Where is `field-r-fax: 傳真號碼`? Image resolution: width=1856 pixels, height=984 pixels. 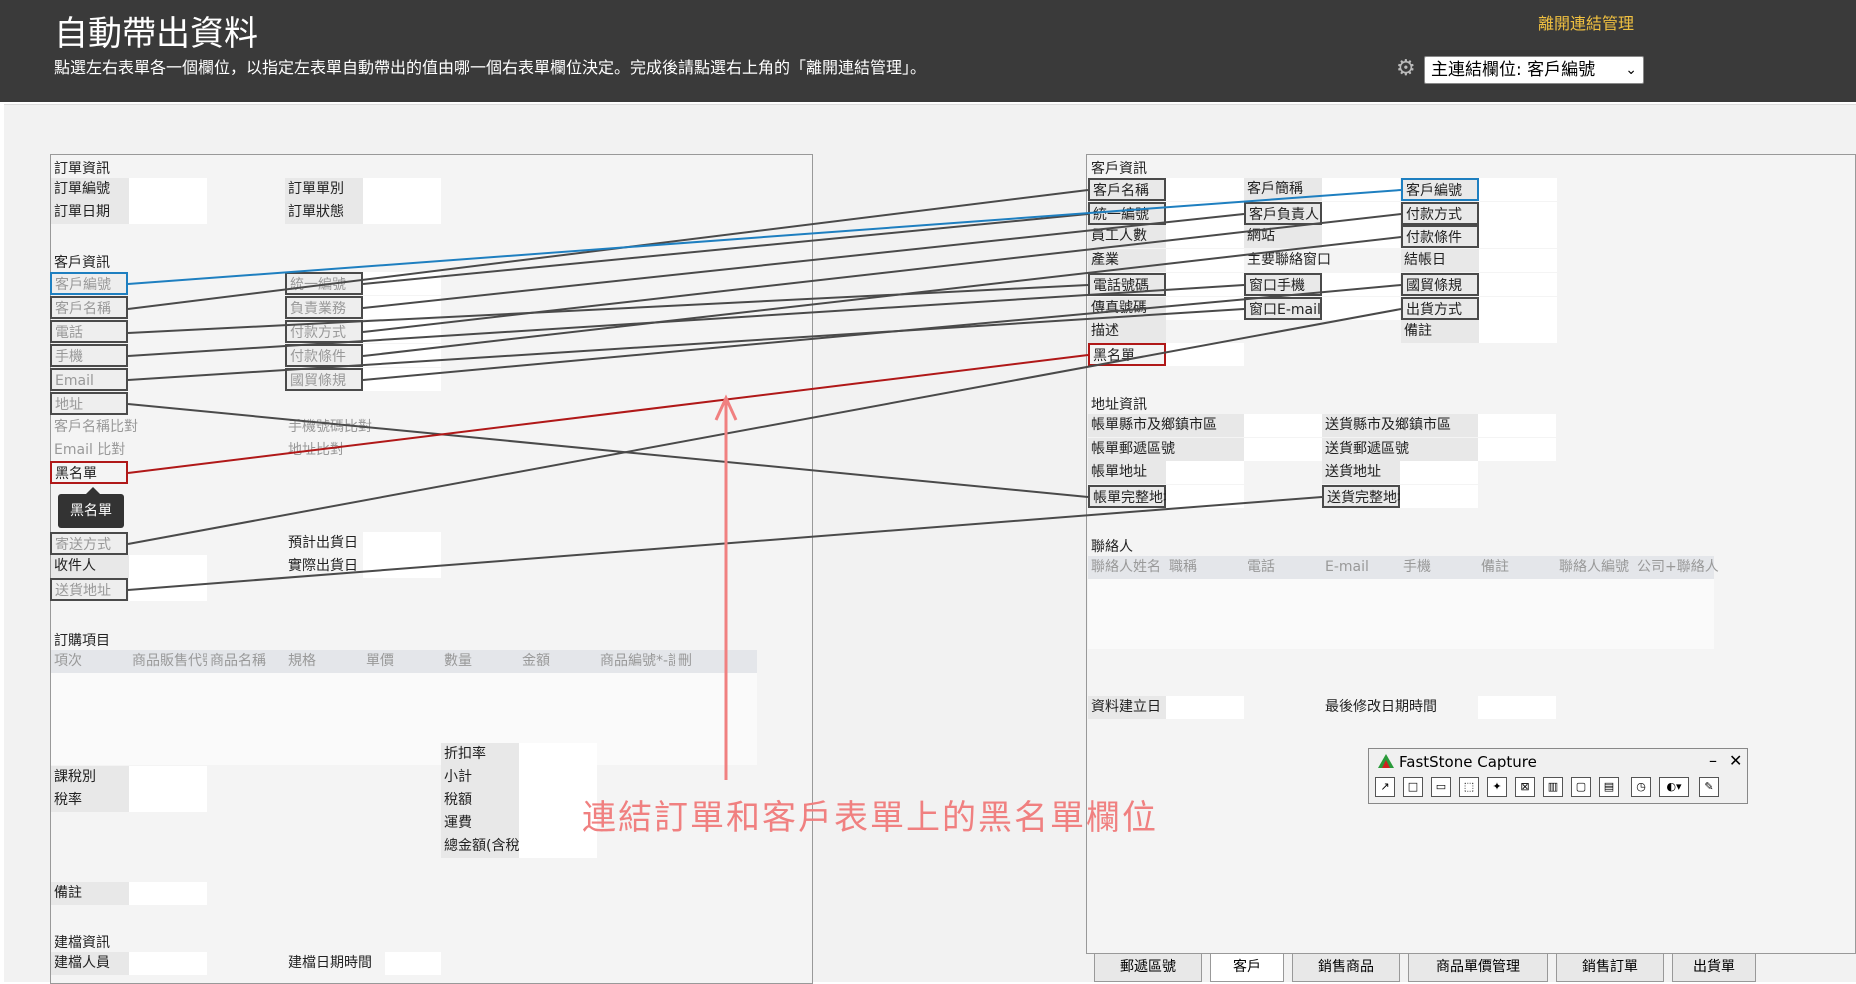 field-r-fax: 傳真號碼 is located at coordinates (1127, 308).